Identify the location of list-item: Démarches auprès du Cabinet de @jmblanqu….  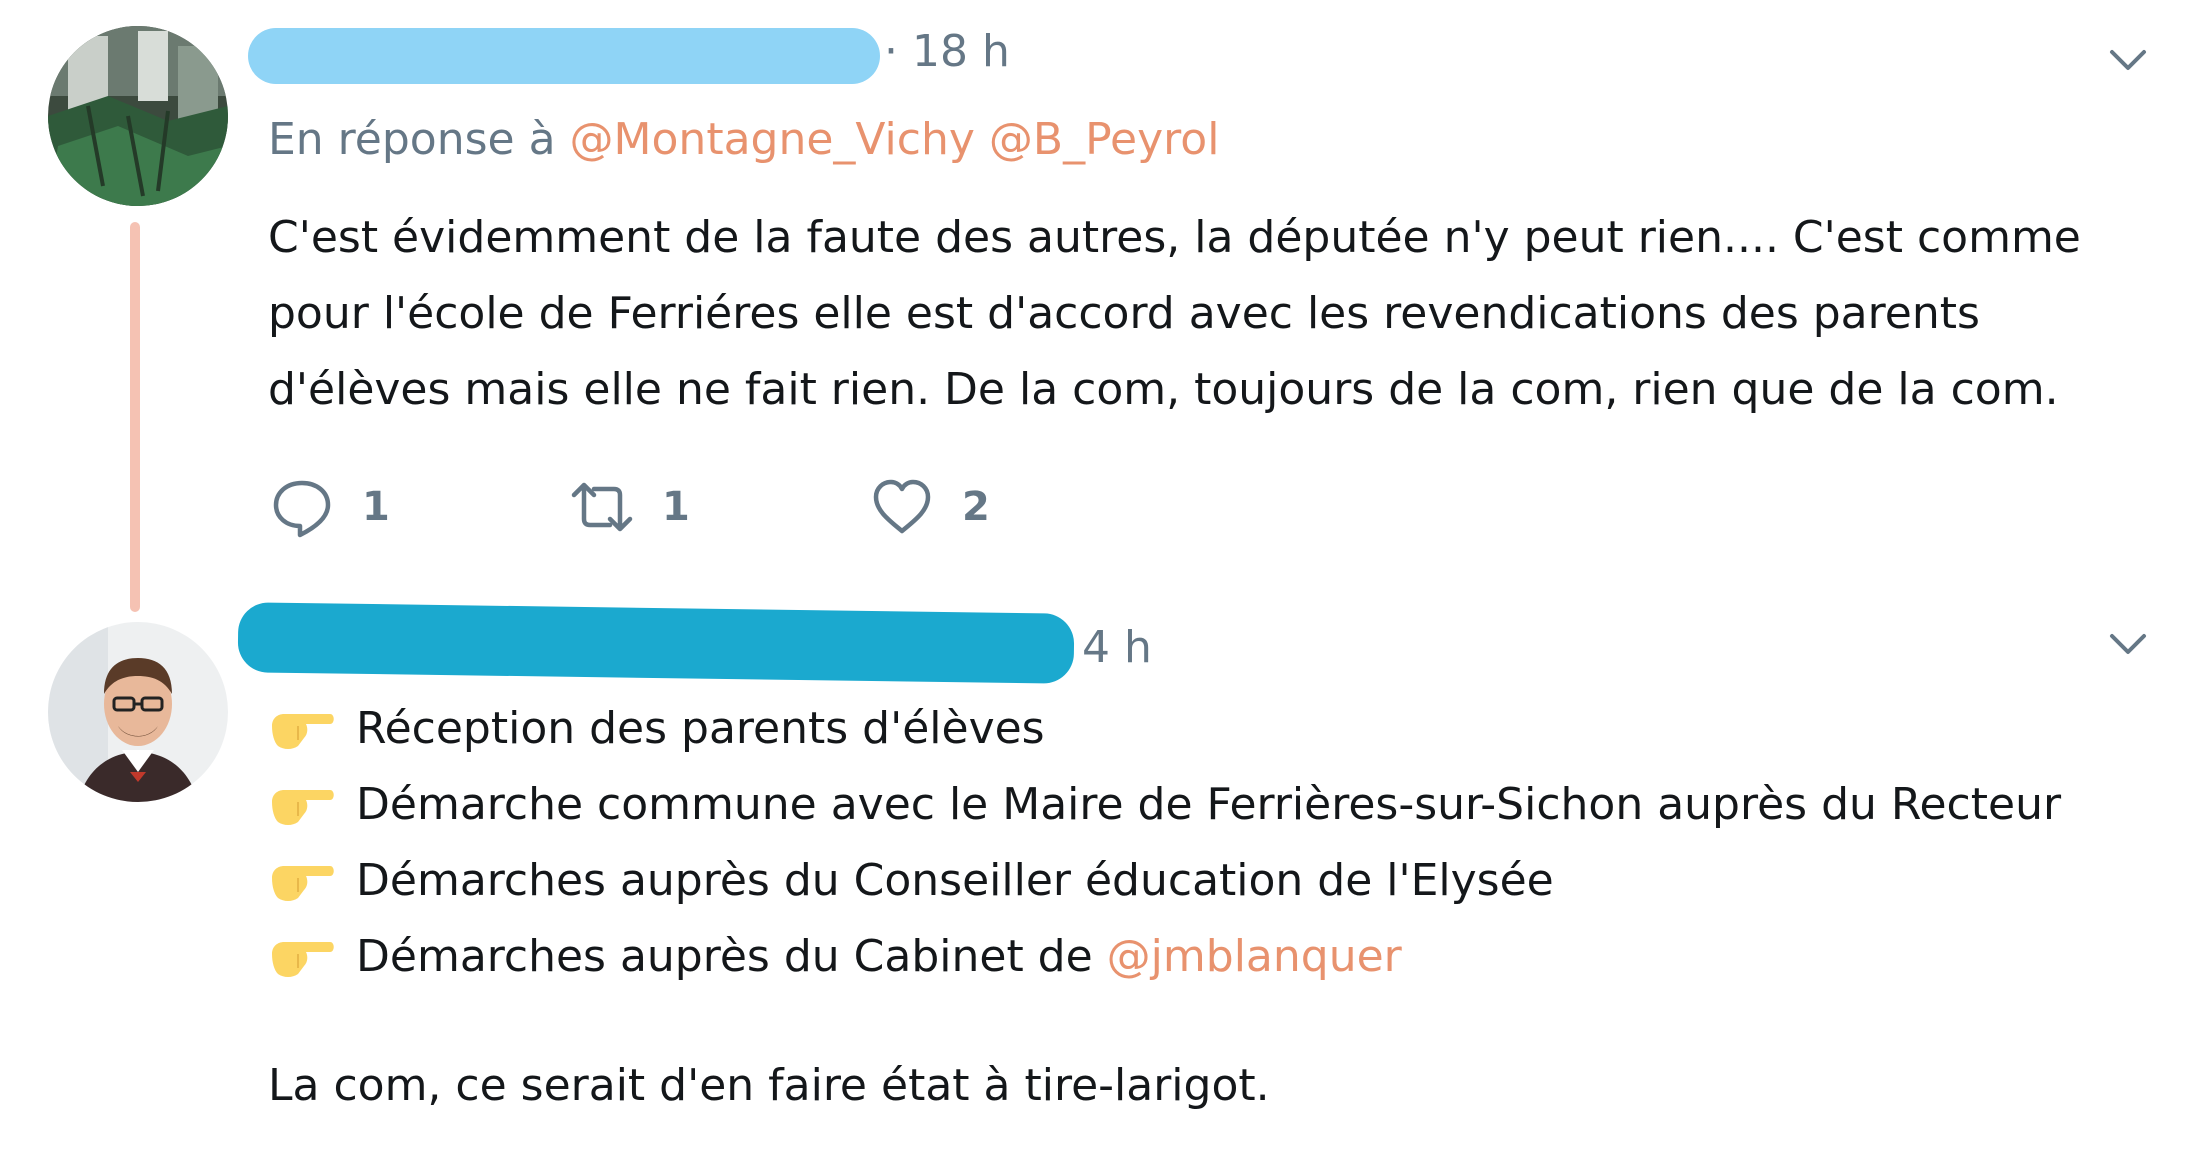
(1208, 956).